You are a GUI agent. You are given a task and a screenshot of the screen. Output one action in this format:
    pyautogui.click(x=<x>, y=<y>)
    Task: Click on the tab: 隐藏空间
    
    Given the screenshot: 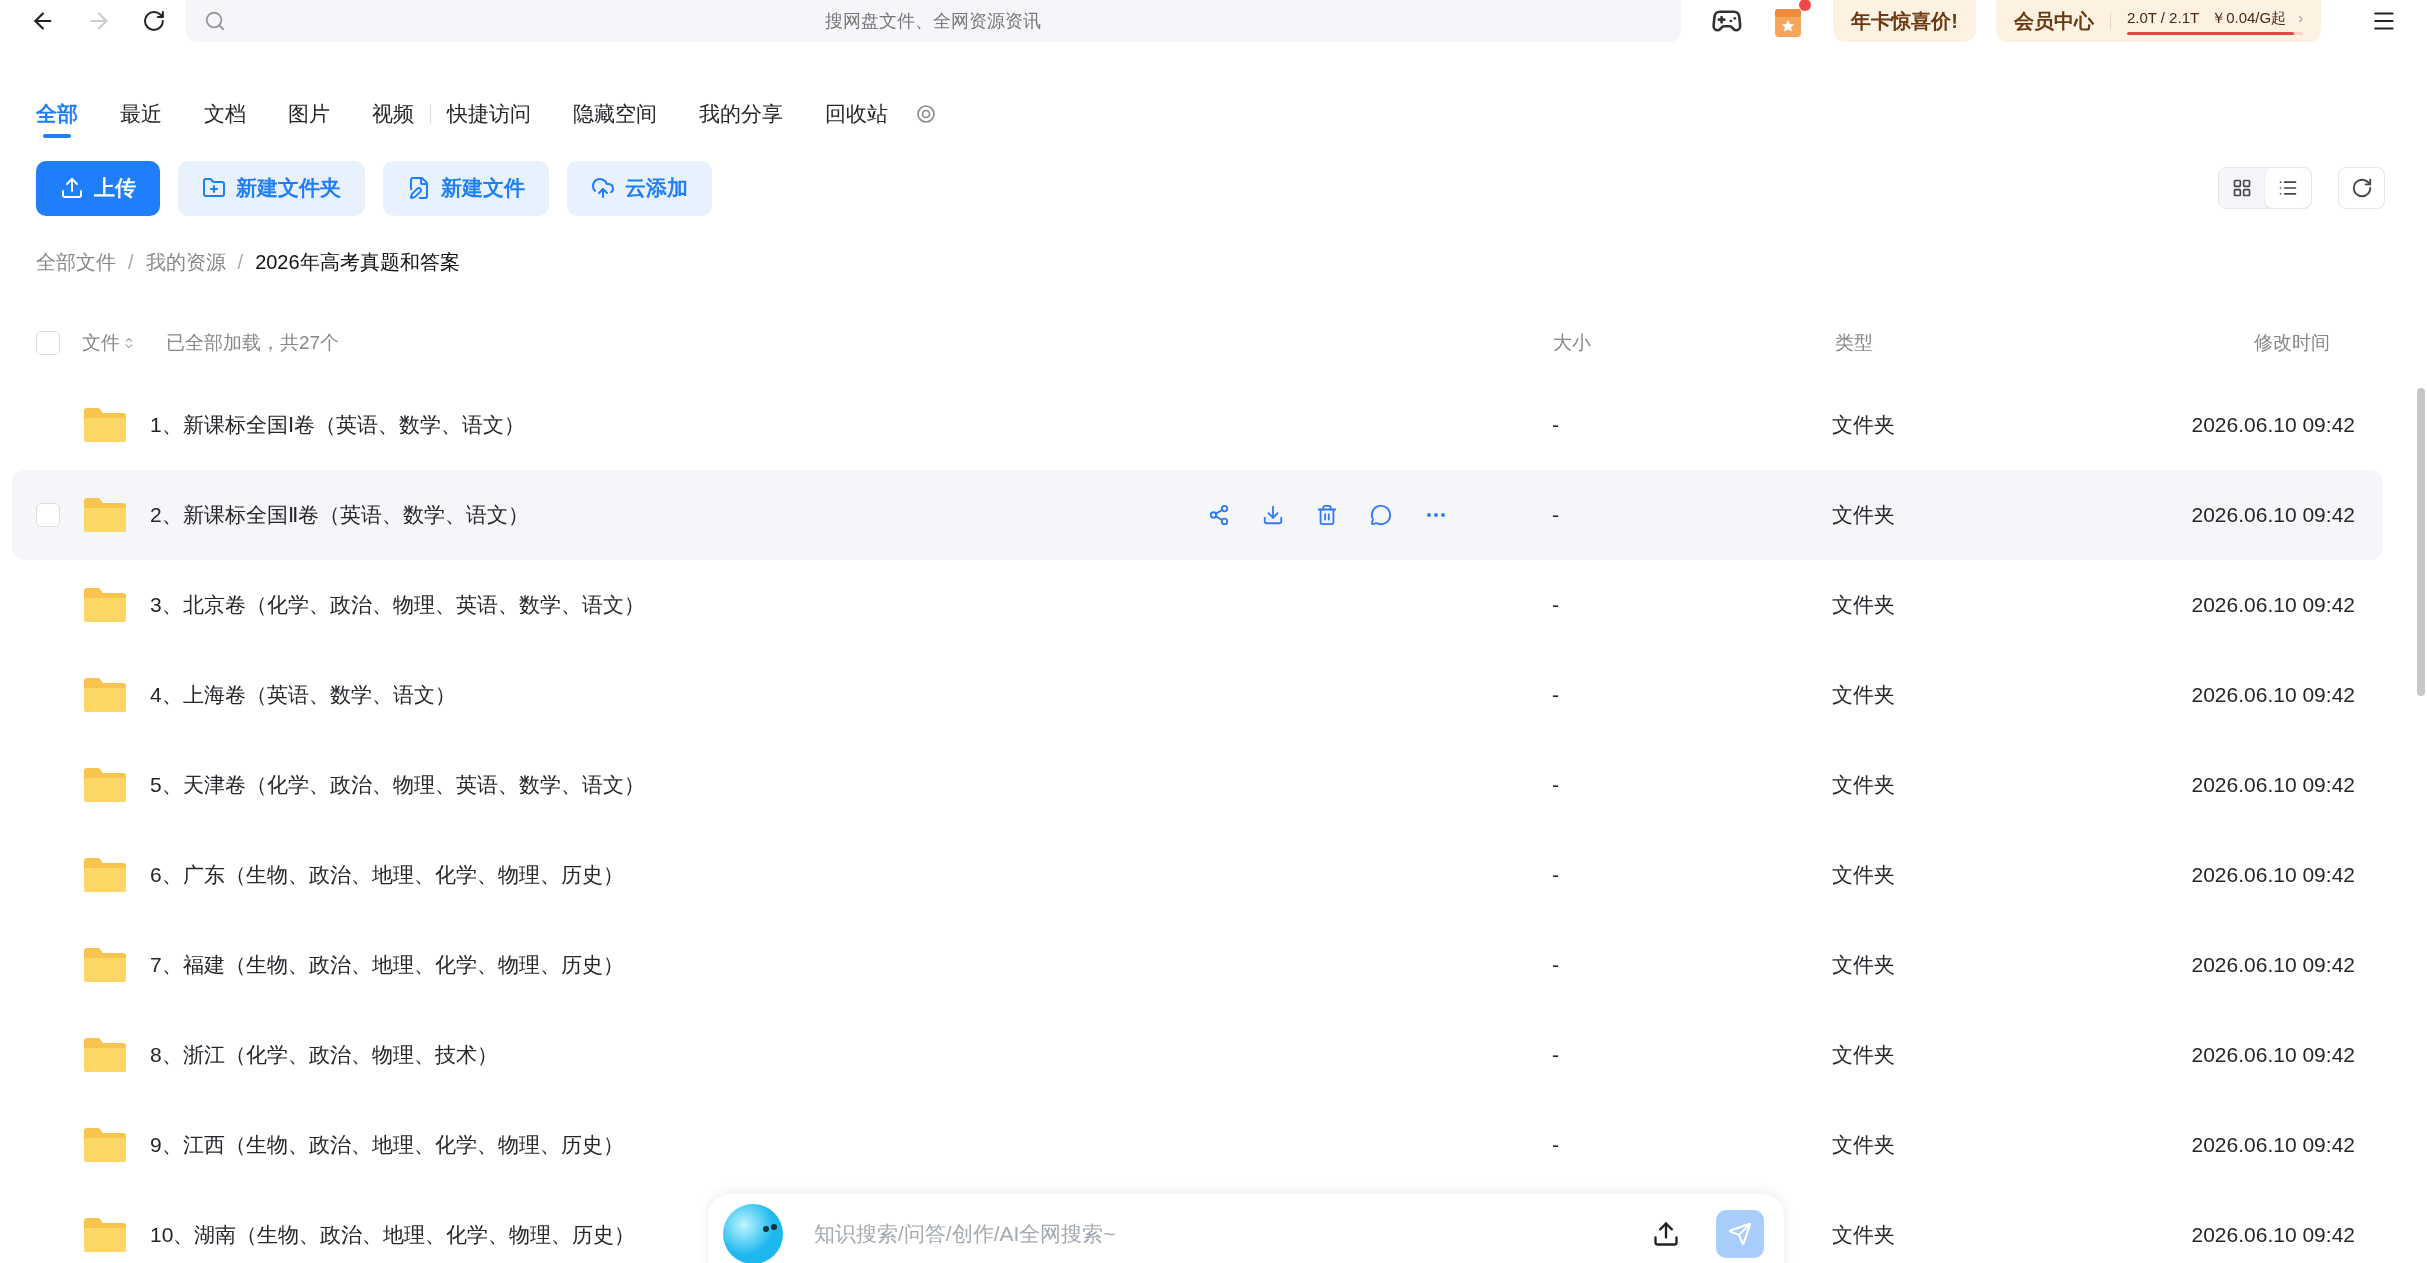 What is the action you would take?
    pyautogui.click(x=615, y=114)
    